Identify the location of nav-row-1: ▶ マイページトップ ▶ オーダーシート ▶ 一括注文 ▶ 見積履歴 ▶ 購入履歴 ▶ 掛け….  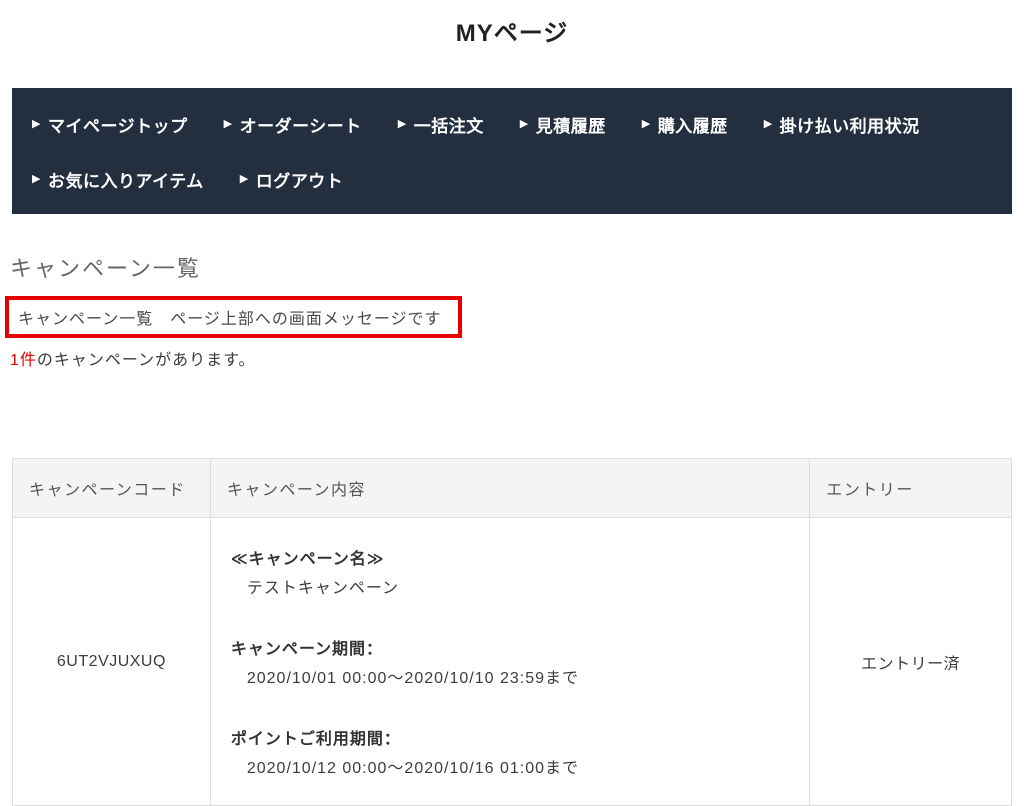
(512, 124).